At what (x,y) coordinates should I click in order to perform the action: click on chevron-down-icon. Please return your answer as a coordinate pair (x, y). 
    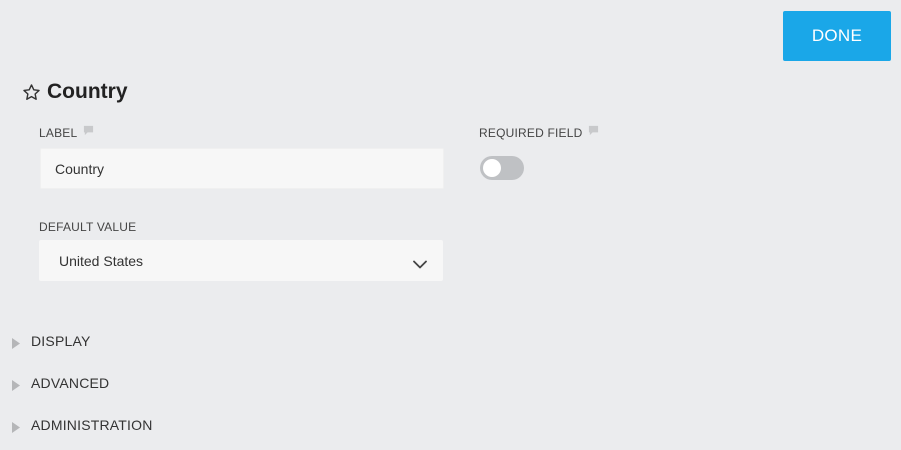
    Looking at the image, I should click on (420, 262).